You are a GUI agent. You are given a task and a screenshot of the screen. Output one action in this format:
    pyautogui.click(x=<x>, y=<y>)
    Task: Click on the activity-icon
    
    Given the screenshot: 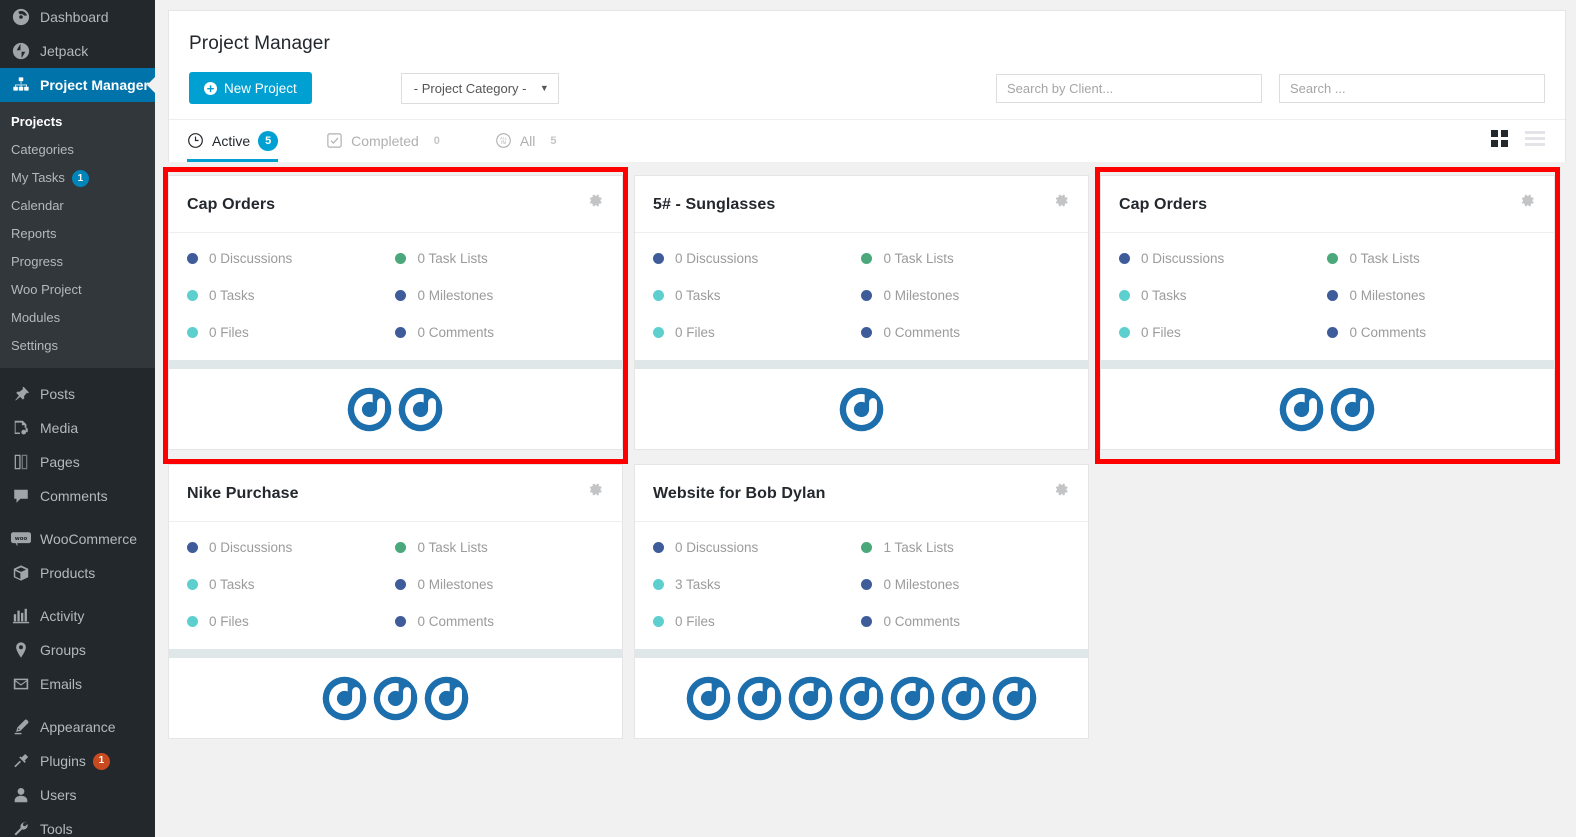 What is the action you would take?
    pyautogui.click(x=21, y=616)
    